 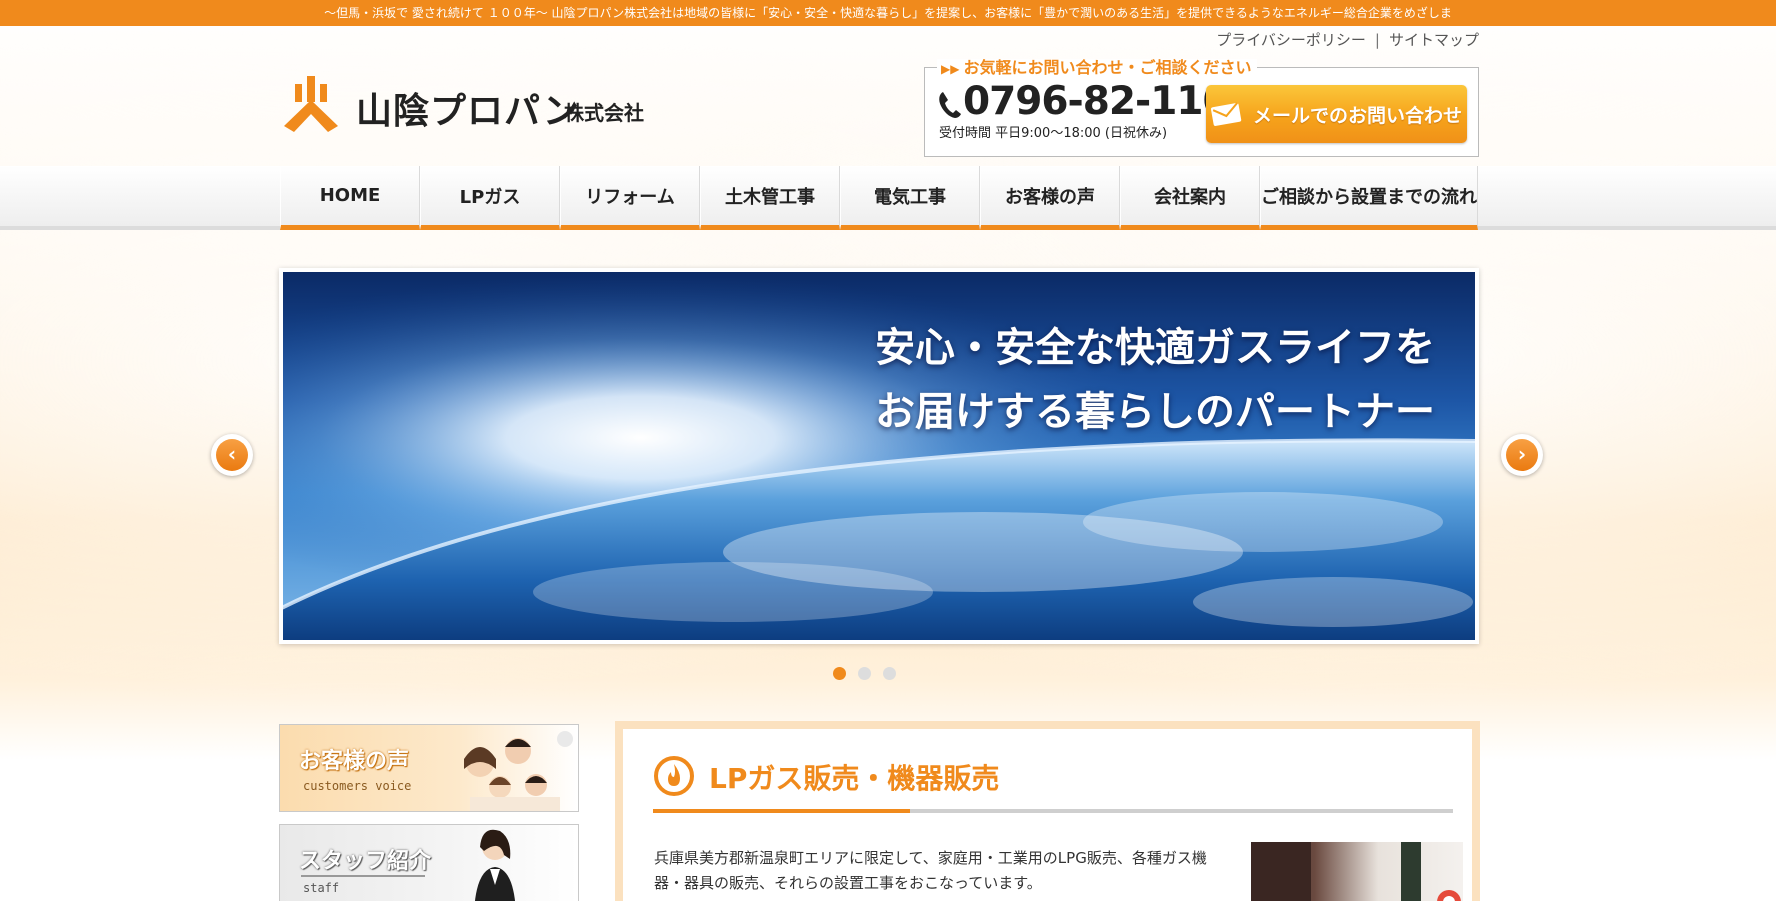 I want to click on staff-photo, so click(x=495, y=865).